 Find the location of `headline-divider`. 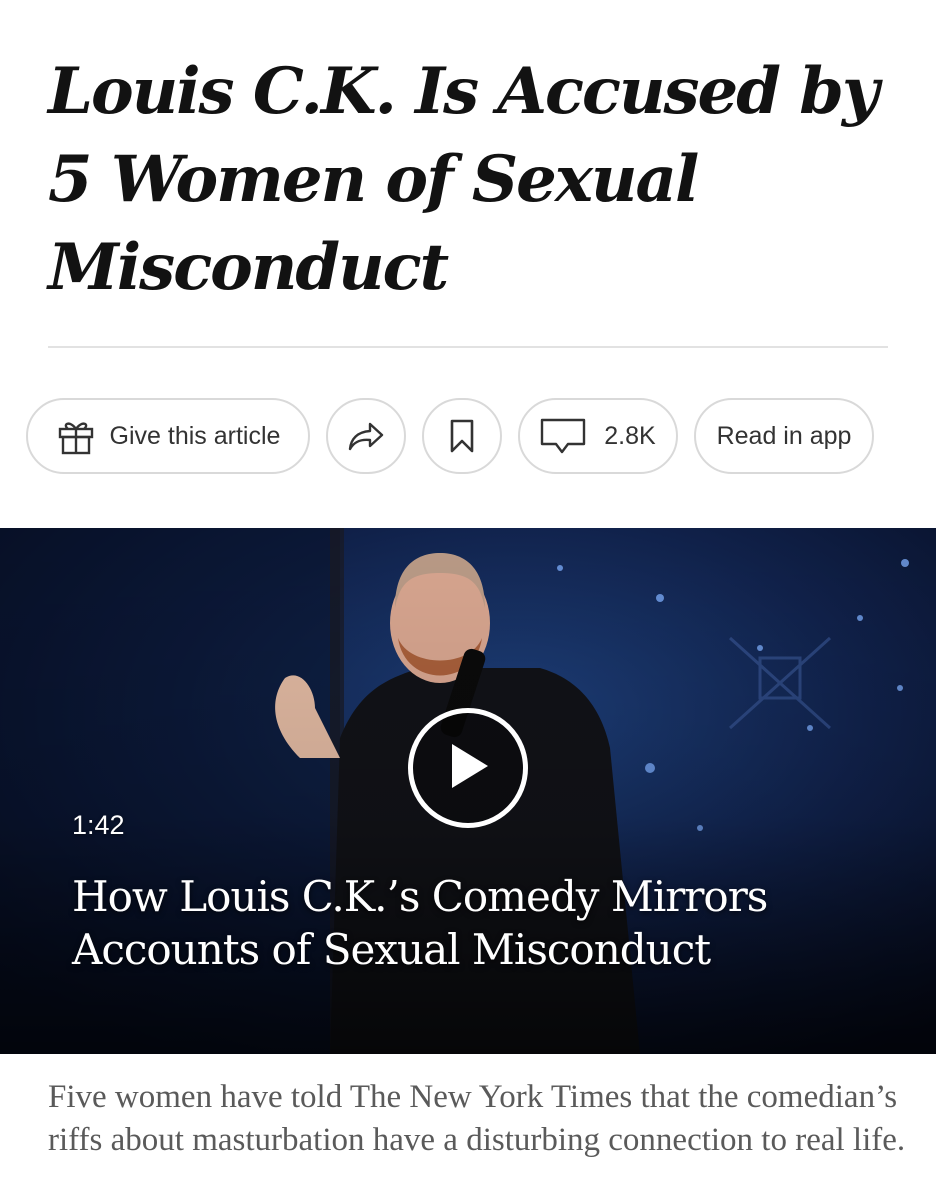

headline-divider is located at coordinates (468, 347).